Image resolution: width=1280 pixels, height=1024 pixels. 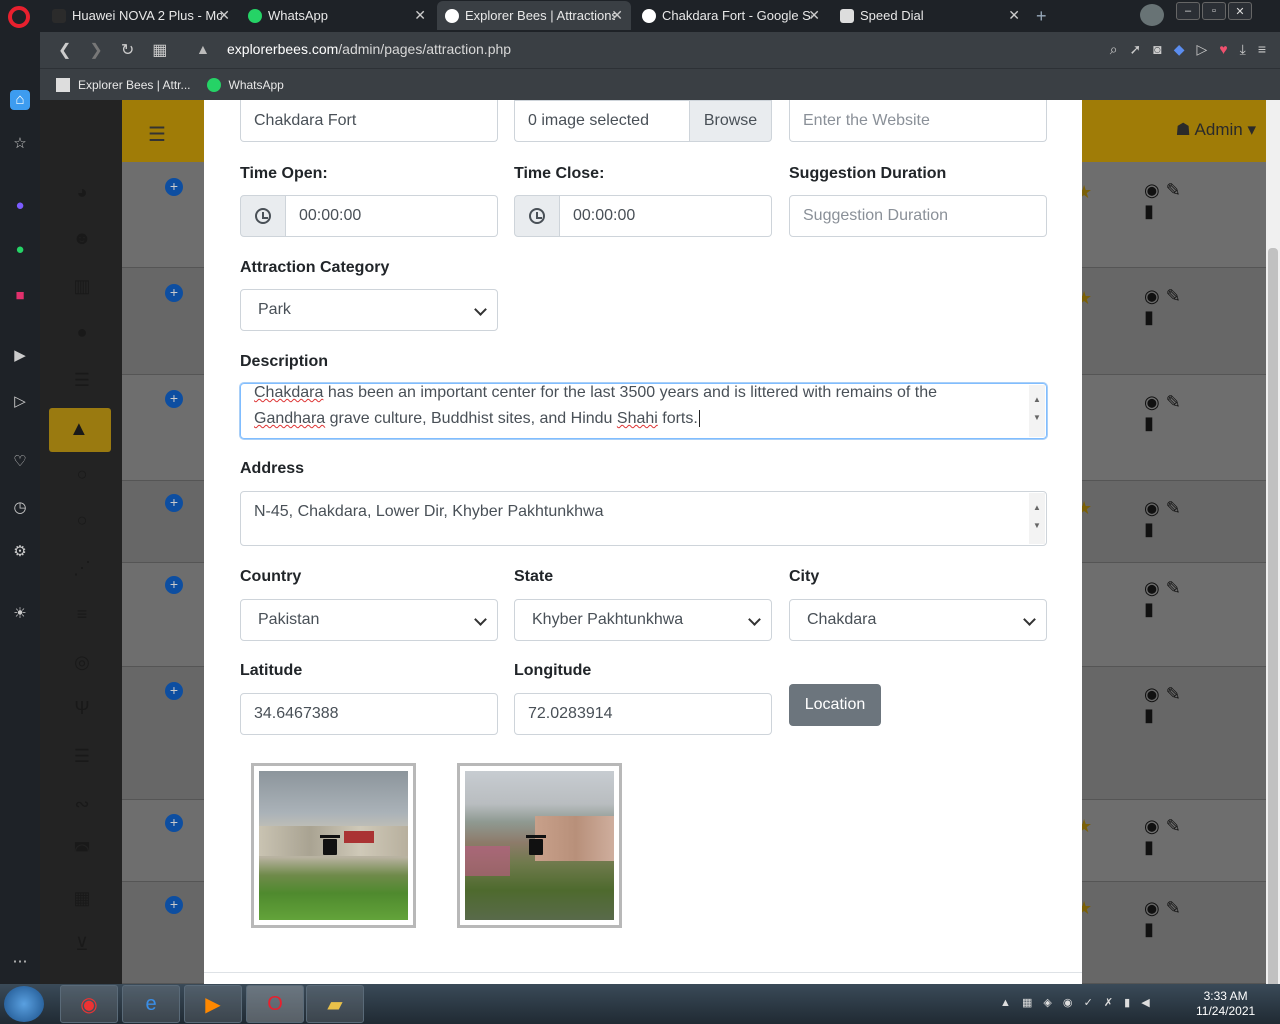 I want to click on scroll-down-icon: ▼, so click(x=1037, y=526).